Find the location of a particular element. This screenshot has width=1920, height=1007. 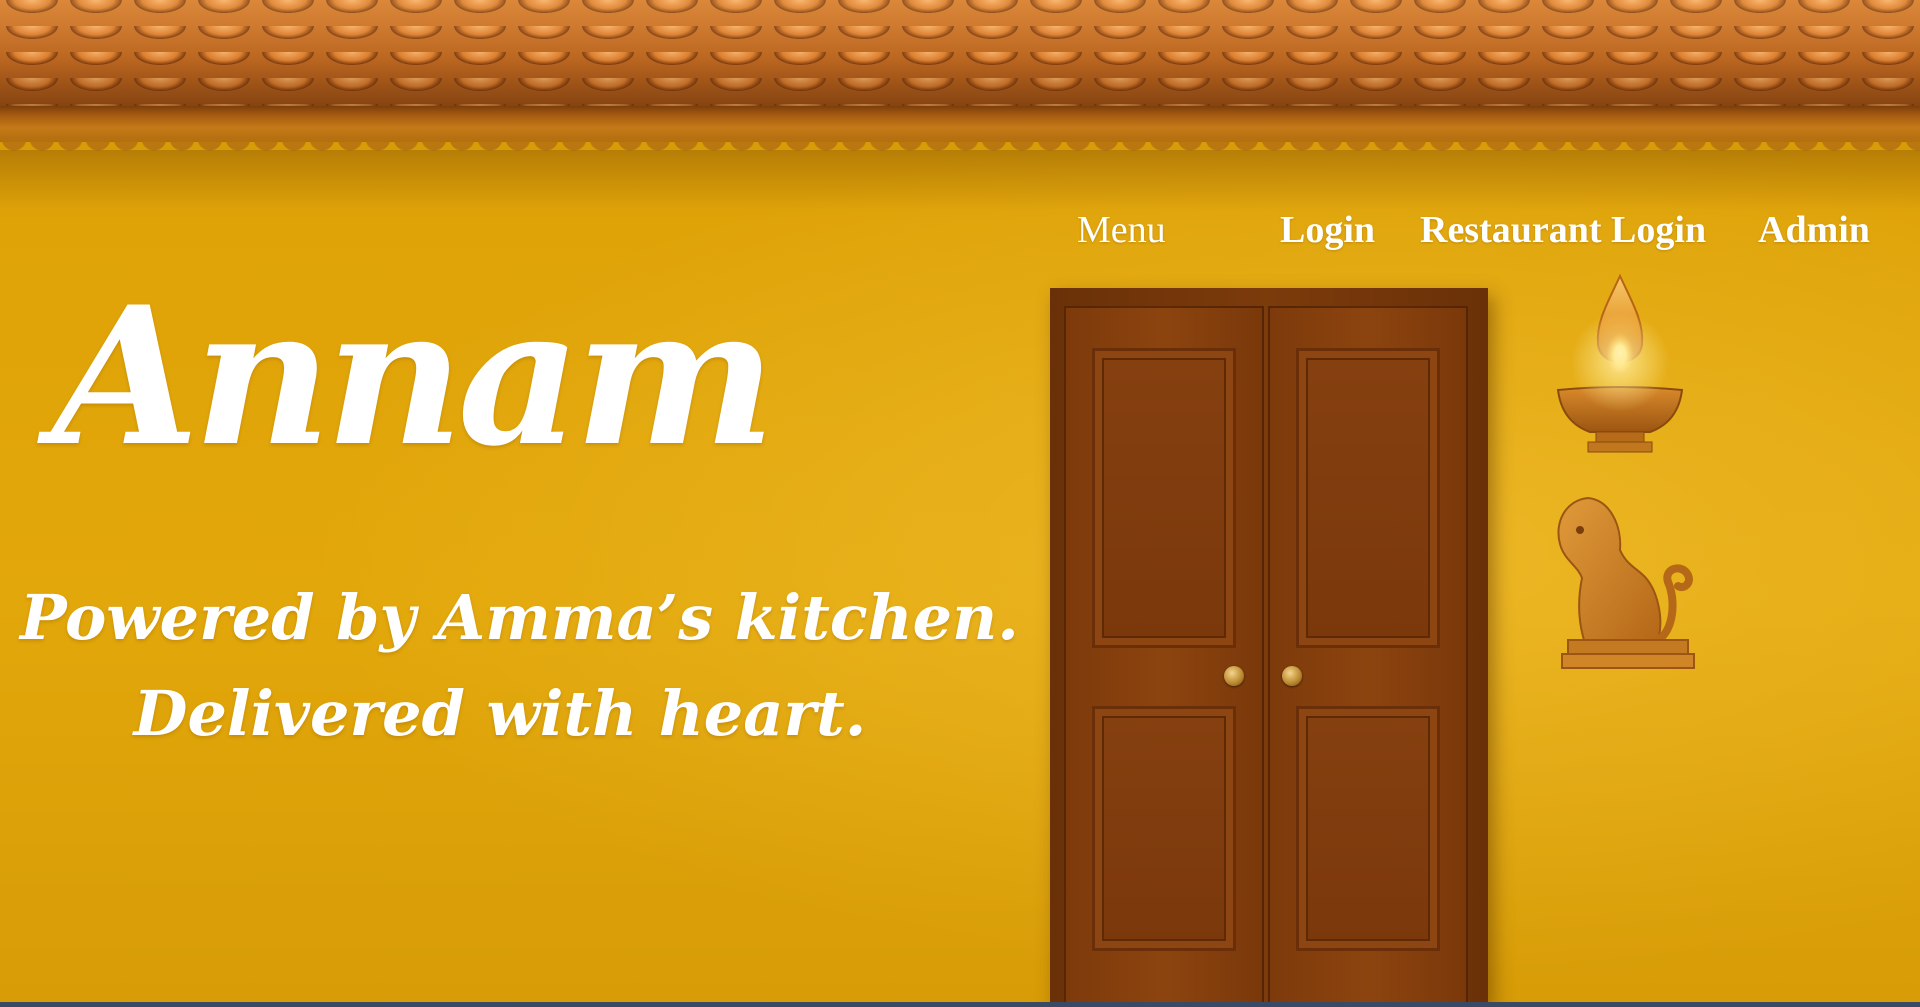

oil-lamp-icon is located at coordinates (1620, 372).